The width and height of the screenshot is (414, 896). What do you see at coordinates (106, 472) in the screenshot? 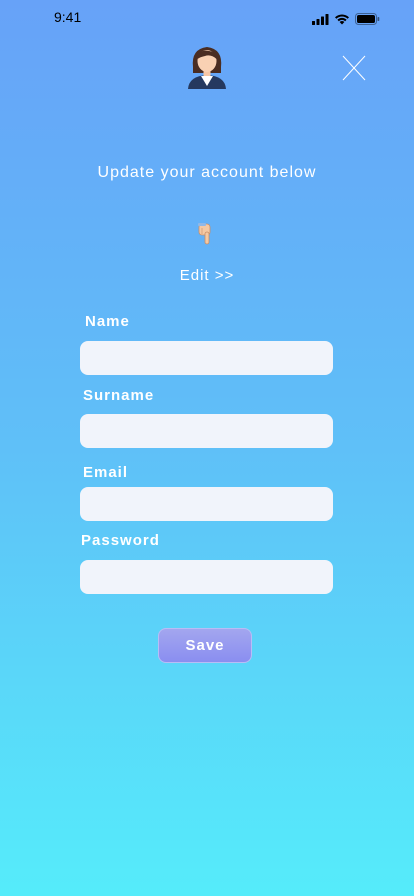
I see `email-label: Email` at bounding box center [106, 472].